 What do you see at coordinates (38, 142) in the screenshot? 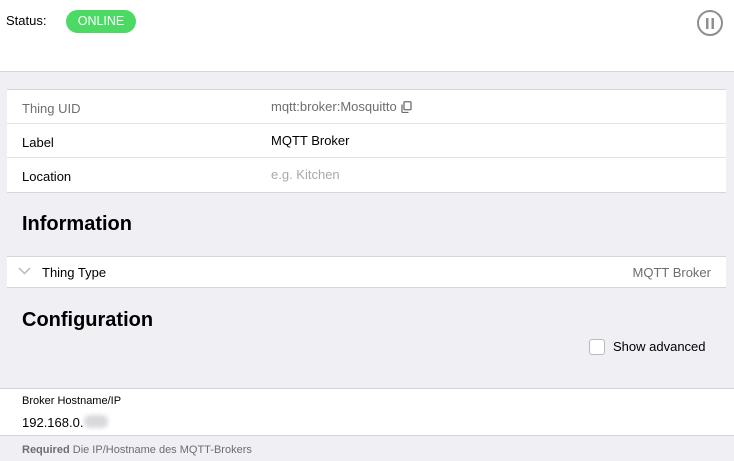
I see `label-key: Label` at bounding box center [38, 142].